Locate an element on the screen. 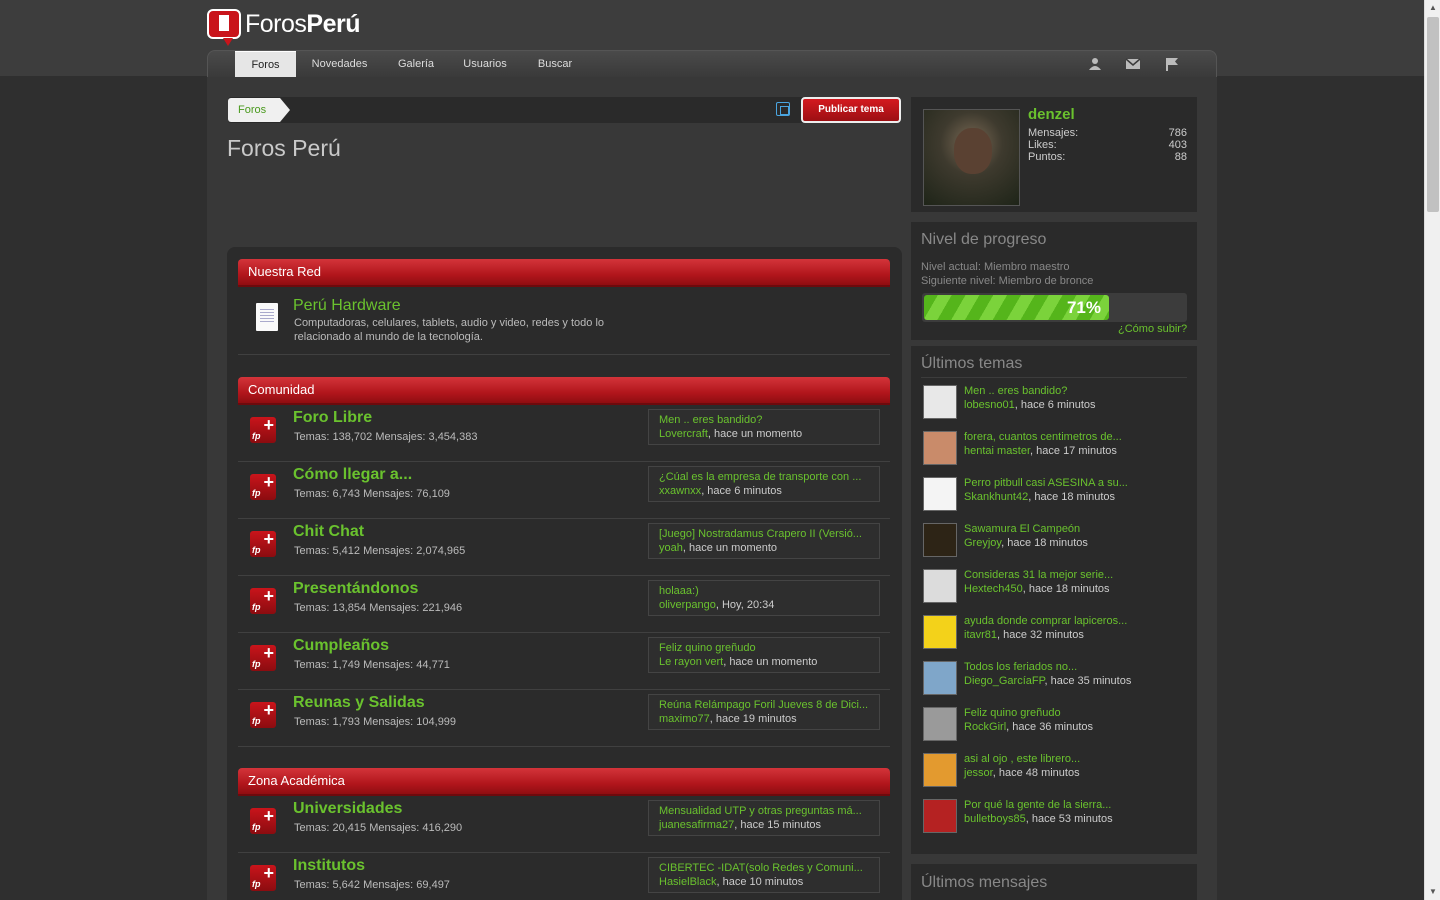 Image resolution: width=1440 pixels, height=900 pixels. category-header-zona-academica: Zona Académica is located at coordinates (564, 782).